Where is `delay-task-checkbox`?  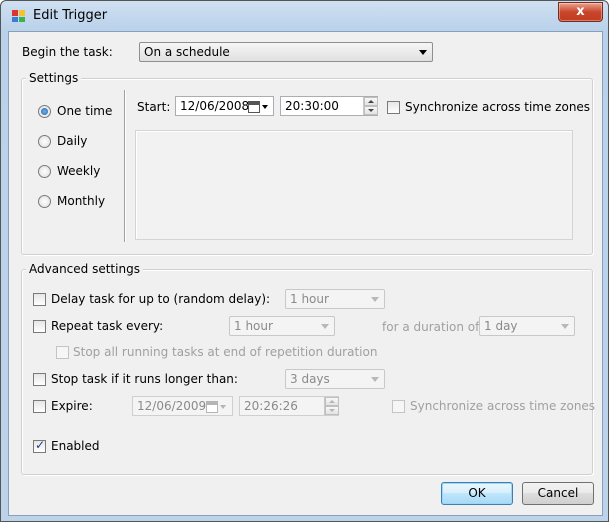
delay-task-checkbox is located at coordinates (39, 299).